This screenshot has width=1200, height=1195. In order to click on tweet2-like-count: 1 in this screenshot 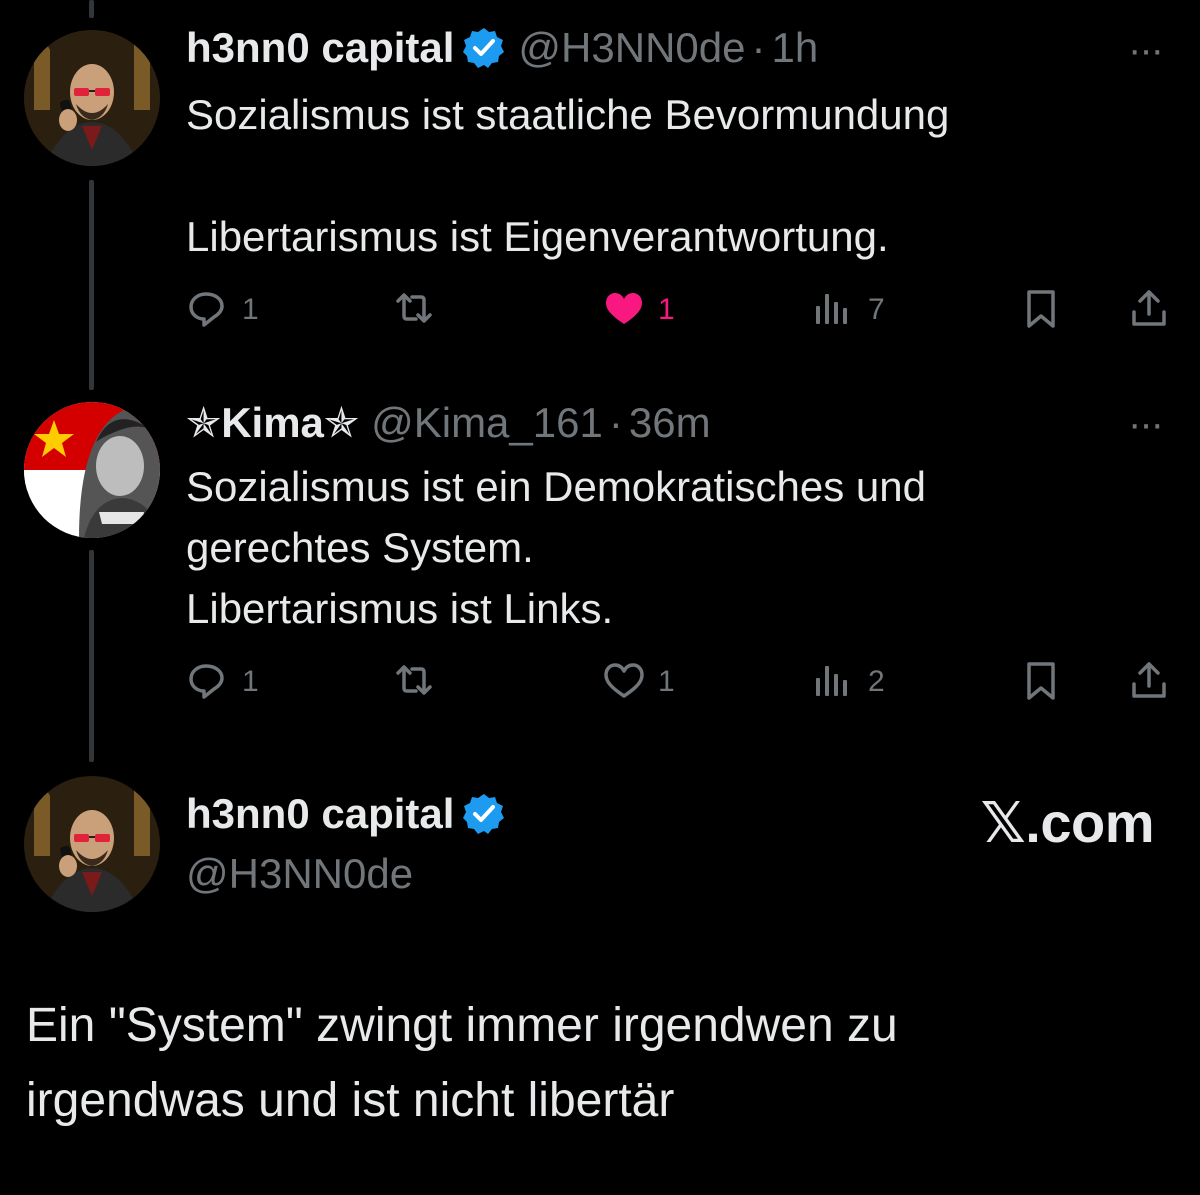, I will do `click(666, 681)`.